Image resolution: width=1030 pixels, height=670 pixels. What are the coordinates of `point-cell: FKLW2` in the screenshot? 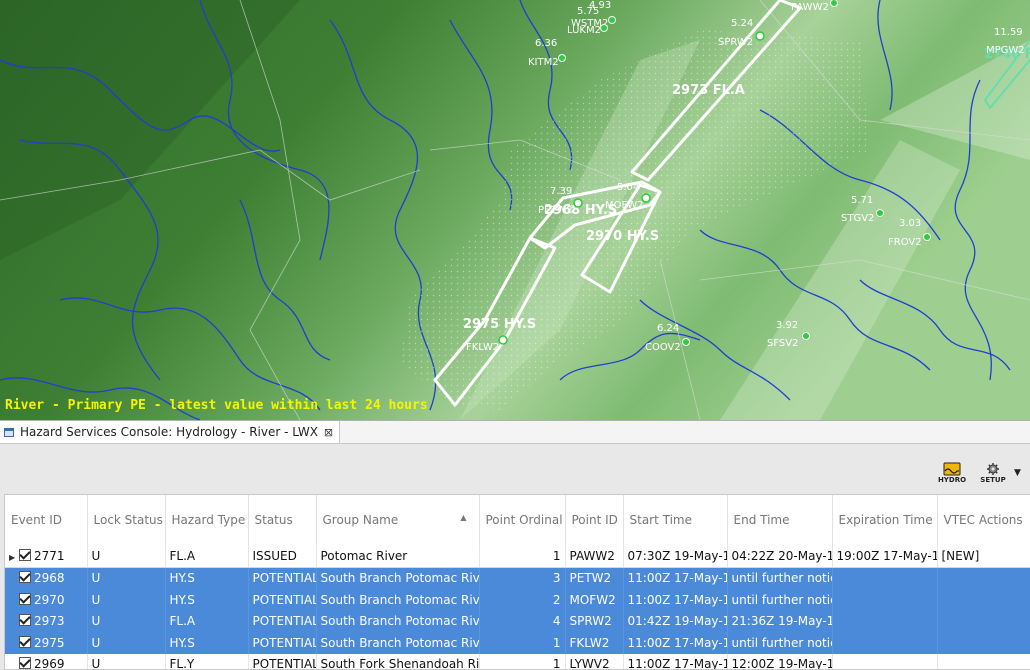 It's located at (594, 643).